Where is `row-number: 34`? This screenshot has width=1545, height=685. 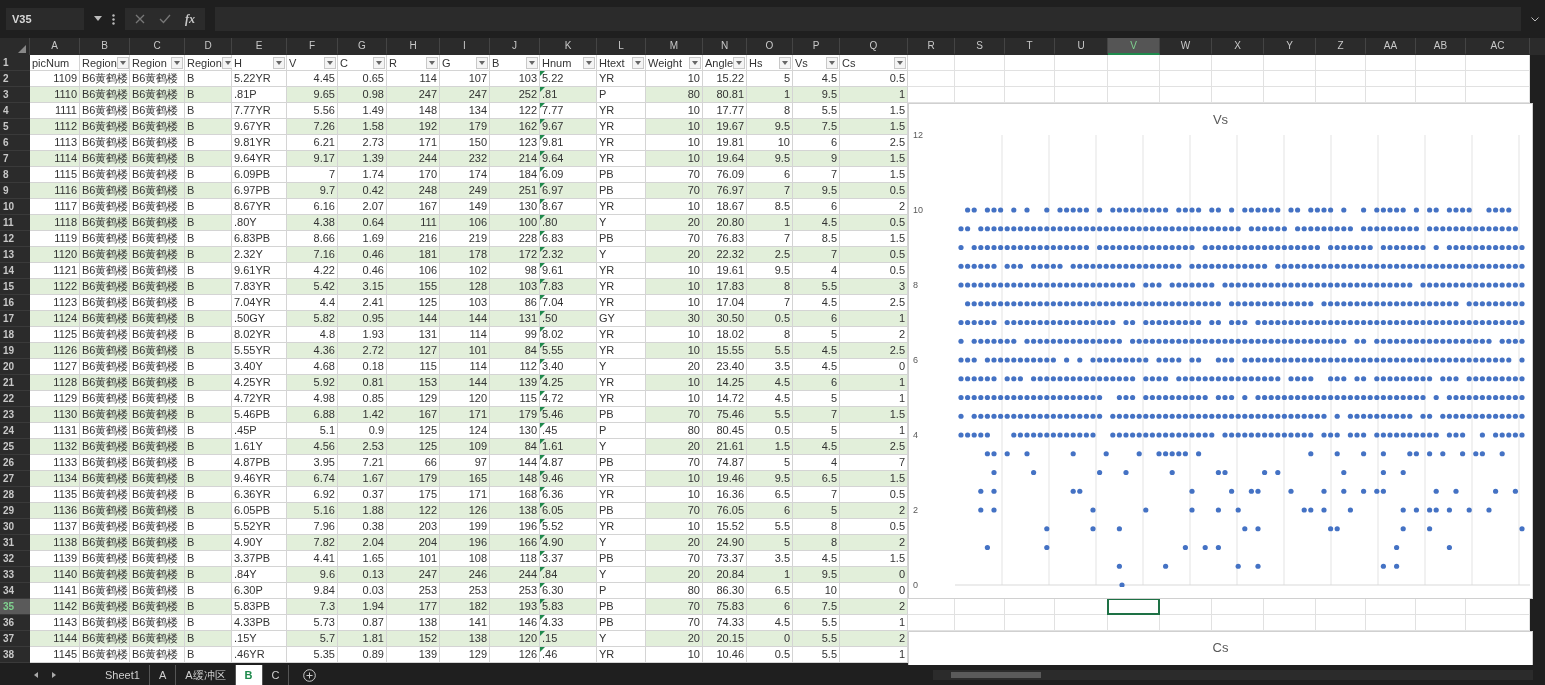
row-number: 34 is located at coordinates (15, 591).